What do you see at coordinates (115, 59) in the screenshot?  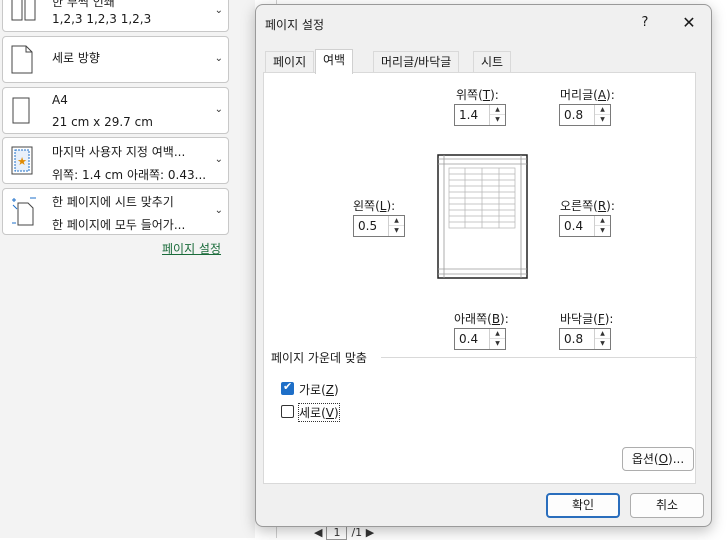 I see `orientation-setting: 세로 방향 ⌄` at bounding box center [115, 59].